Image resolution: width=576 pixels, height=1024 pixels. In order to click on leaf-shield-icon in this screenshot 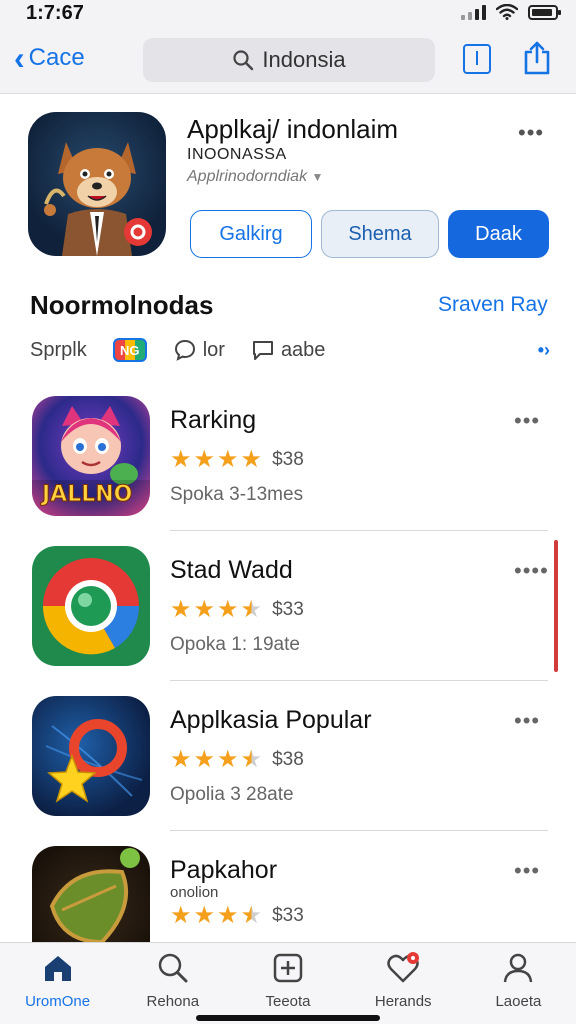, I will do `click(91, 894)`.